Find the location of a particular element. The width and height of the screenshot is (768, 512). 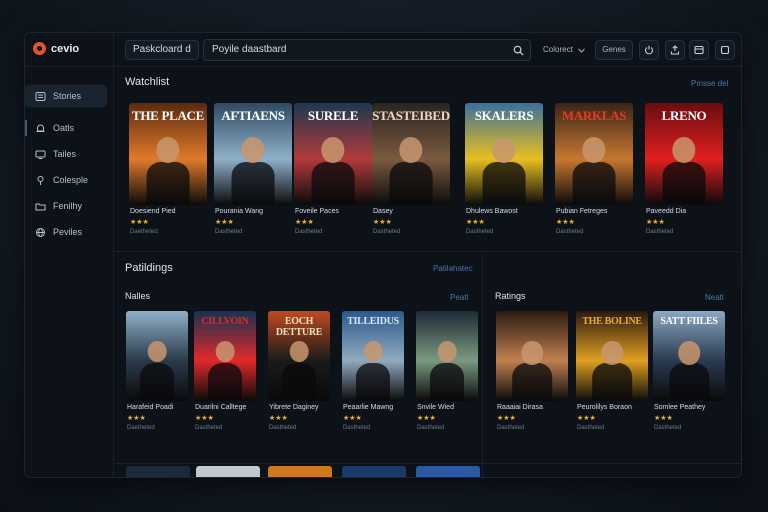

poster-title: MARKLAS is located at coordinates (594, 115).